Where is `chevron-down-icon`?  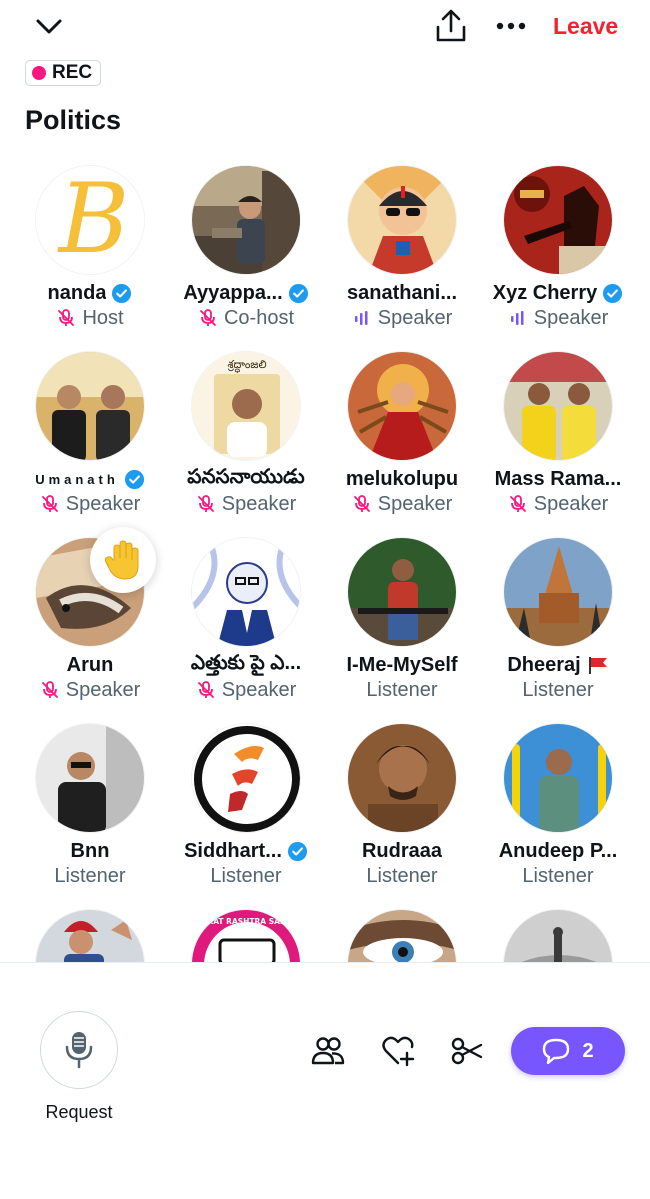 chevron-down-icon is located at coordinates (49, 27).